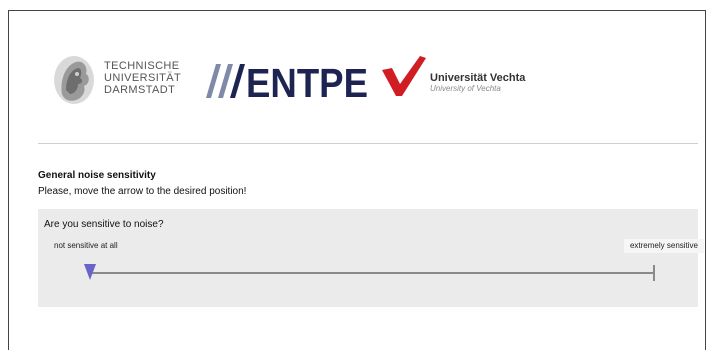  What do you see at coordinates (97, 175) in the screenshot?
I see `question-title: General noise sensitivity` at bounding box center [97, 175].